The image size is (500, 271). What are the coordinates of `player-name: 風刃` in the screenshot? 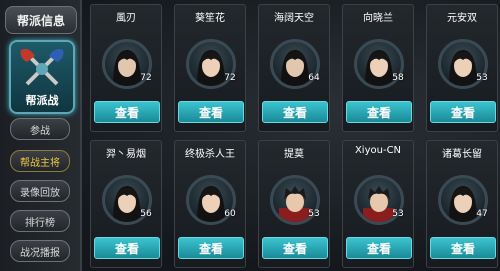 It's located at (126, 18).